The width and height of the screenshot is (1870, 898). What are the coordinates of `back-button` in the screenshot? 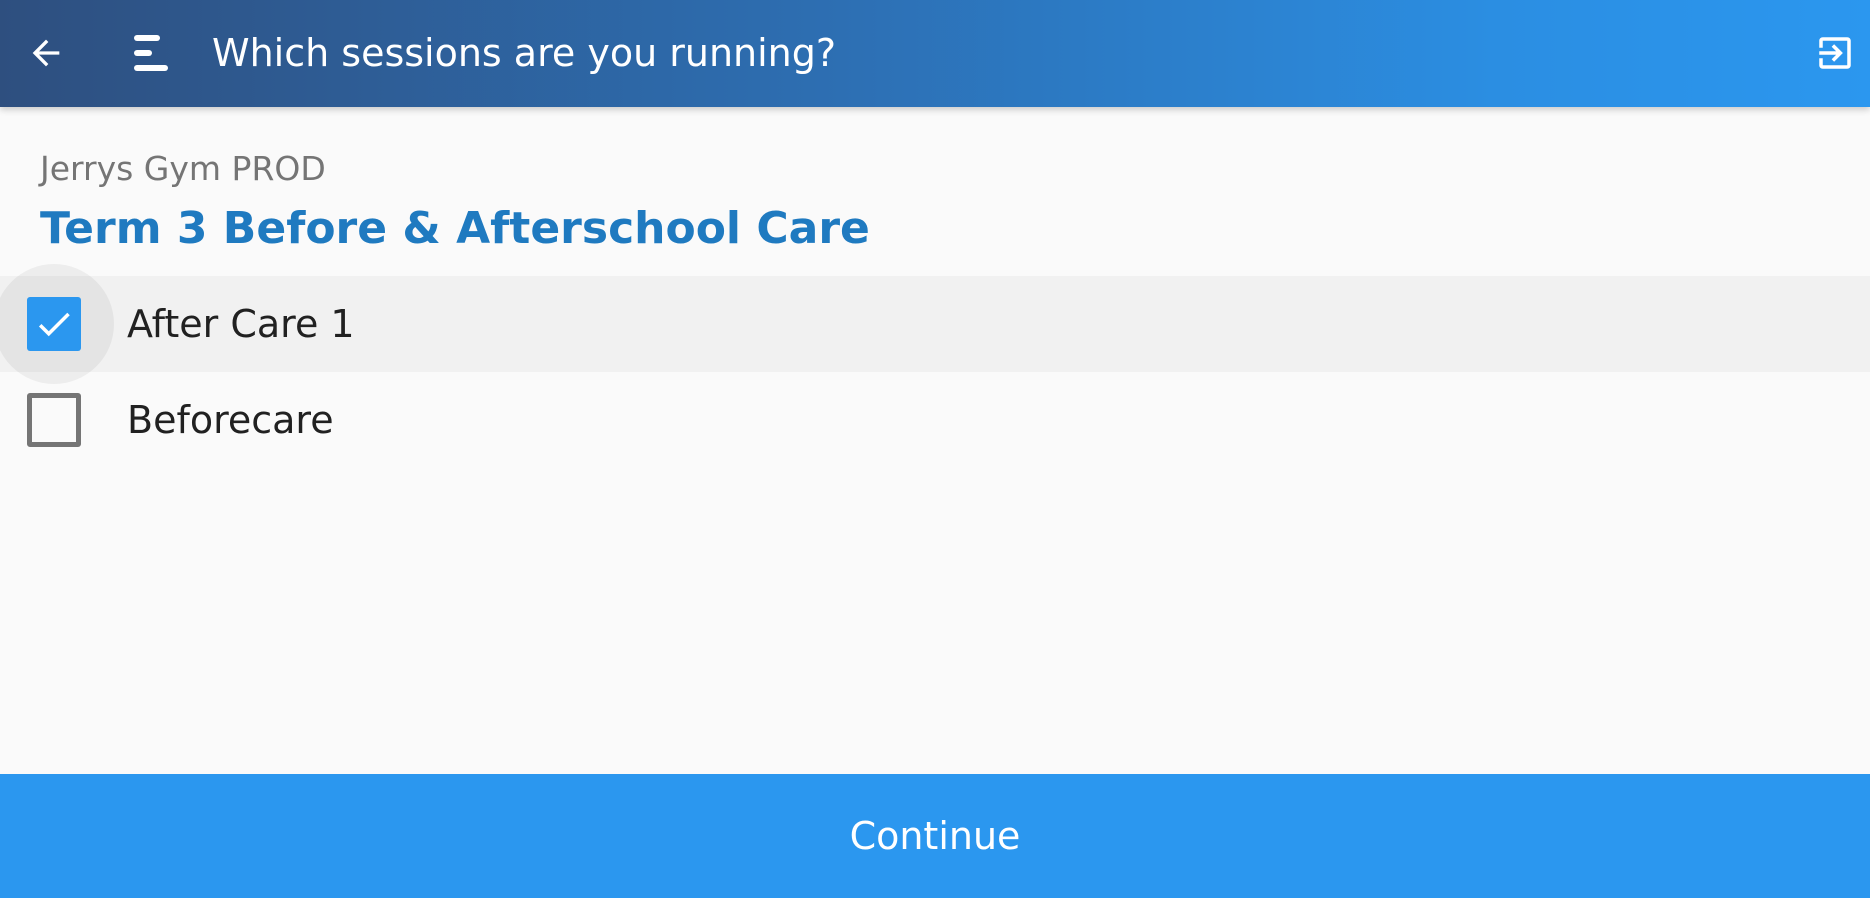 It's located at (46, 53).